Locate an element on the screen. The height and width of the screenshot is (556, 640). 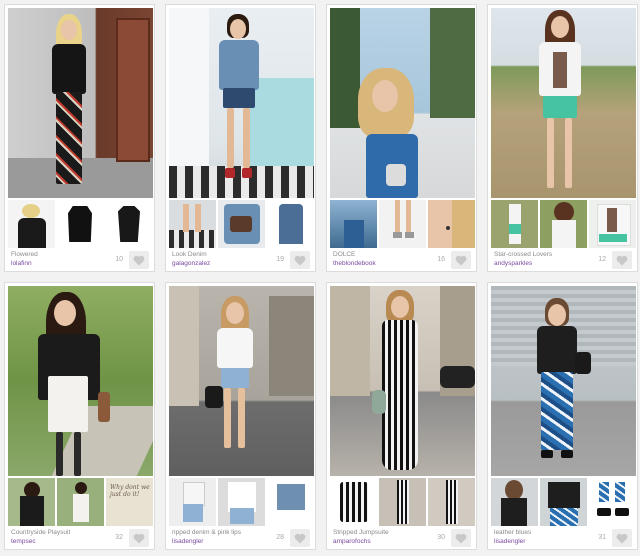
look-title: Look Denim is located at coordinates (189, 254).